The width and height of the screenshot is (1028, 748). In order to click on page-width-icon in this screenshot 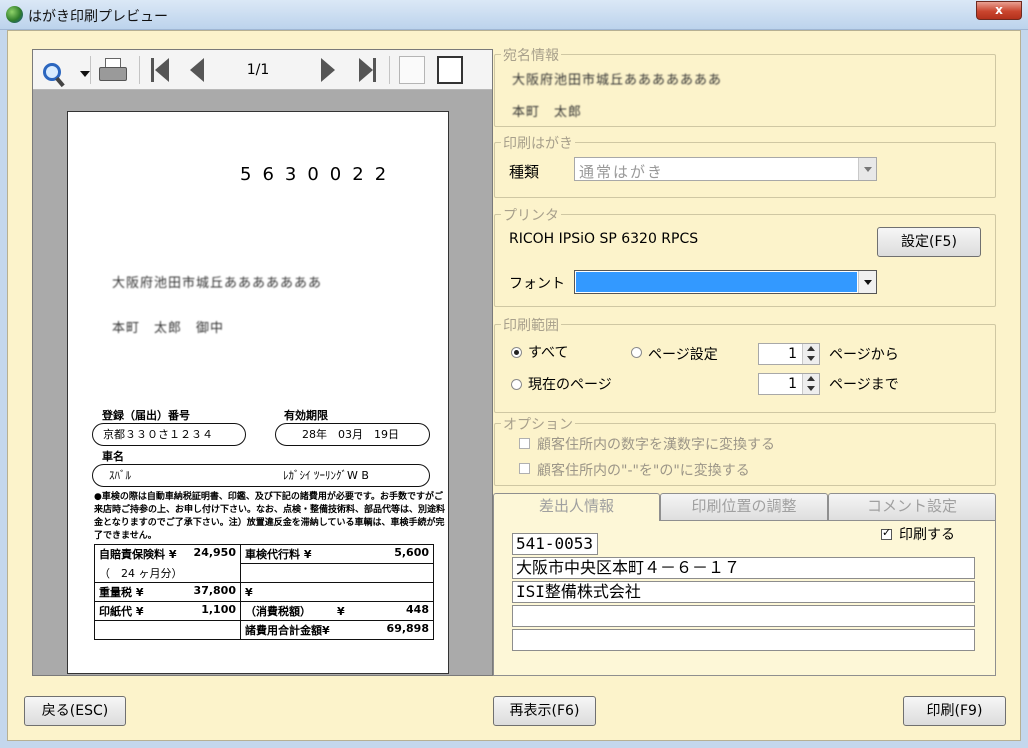, I will do `click(412, 70)`.